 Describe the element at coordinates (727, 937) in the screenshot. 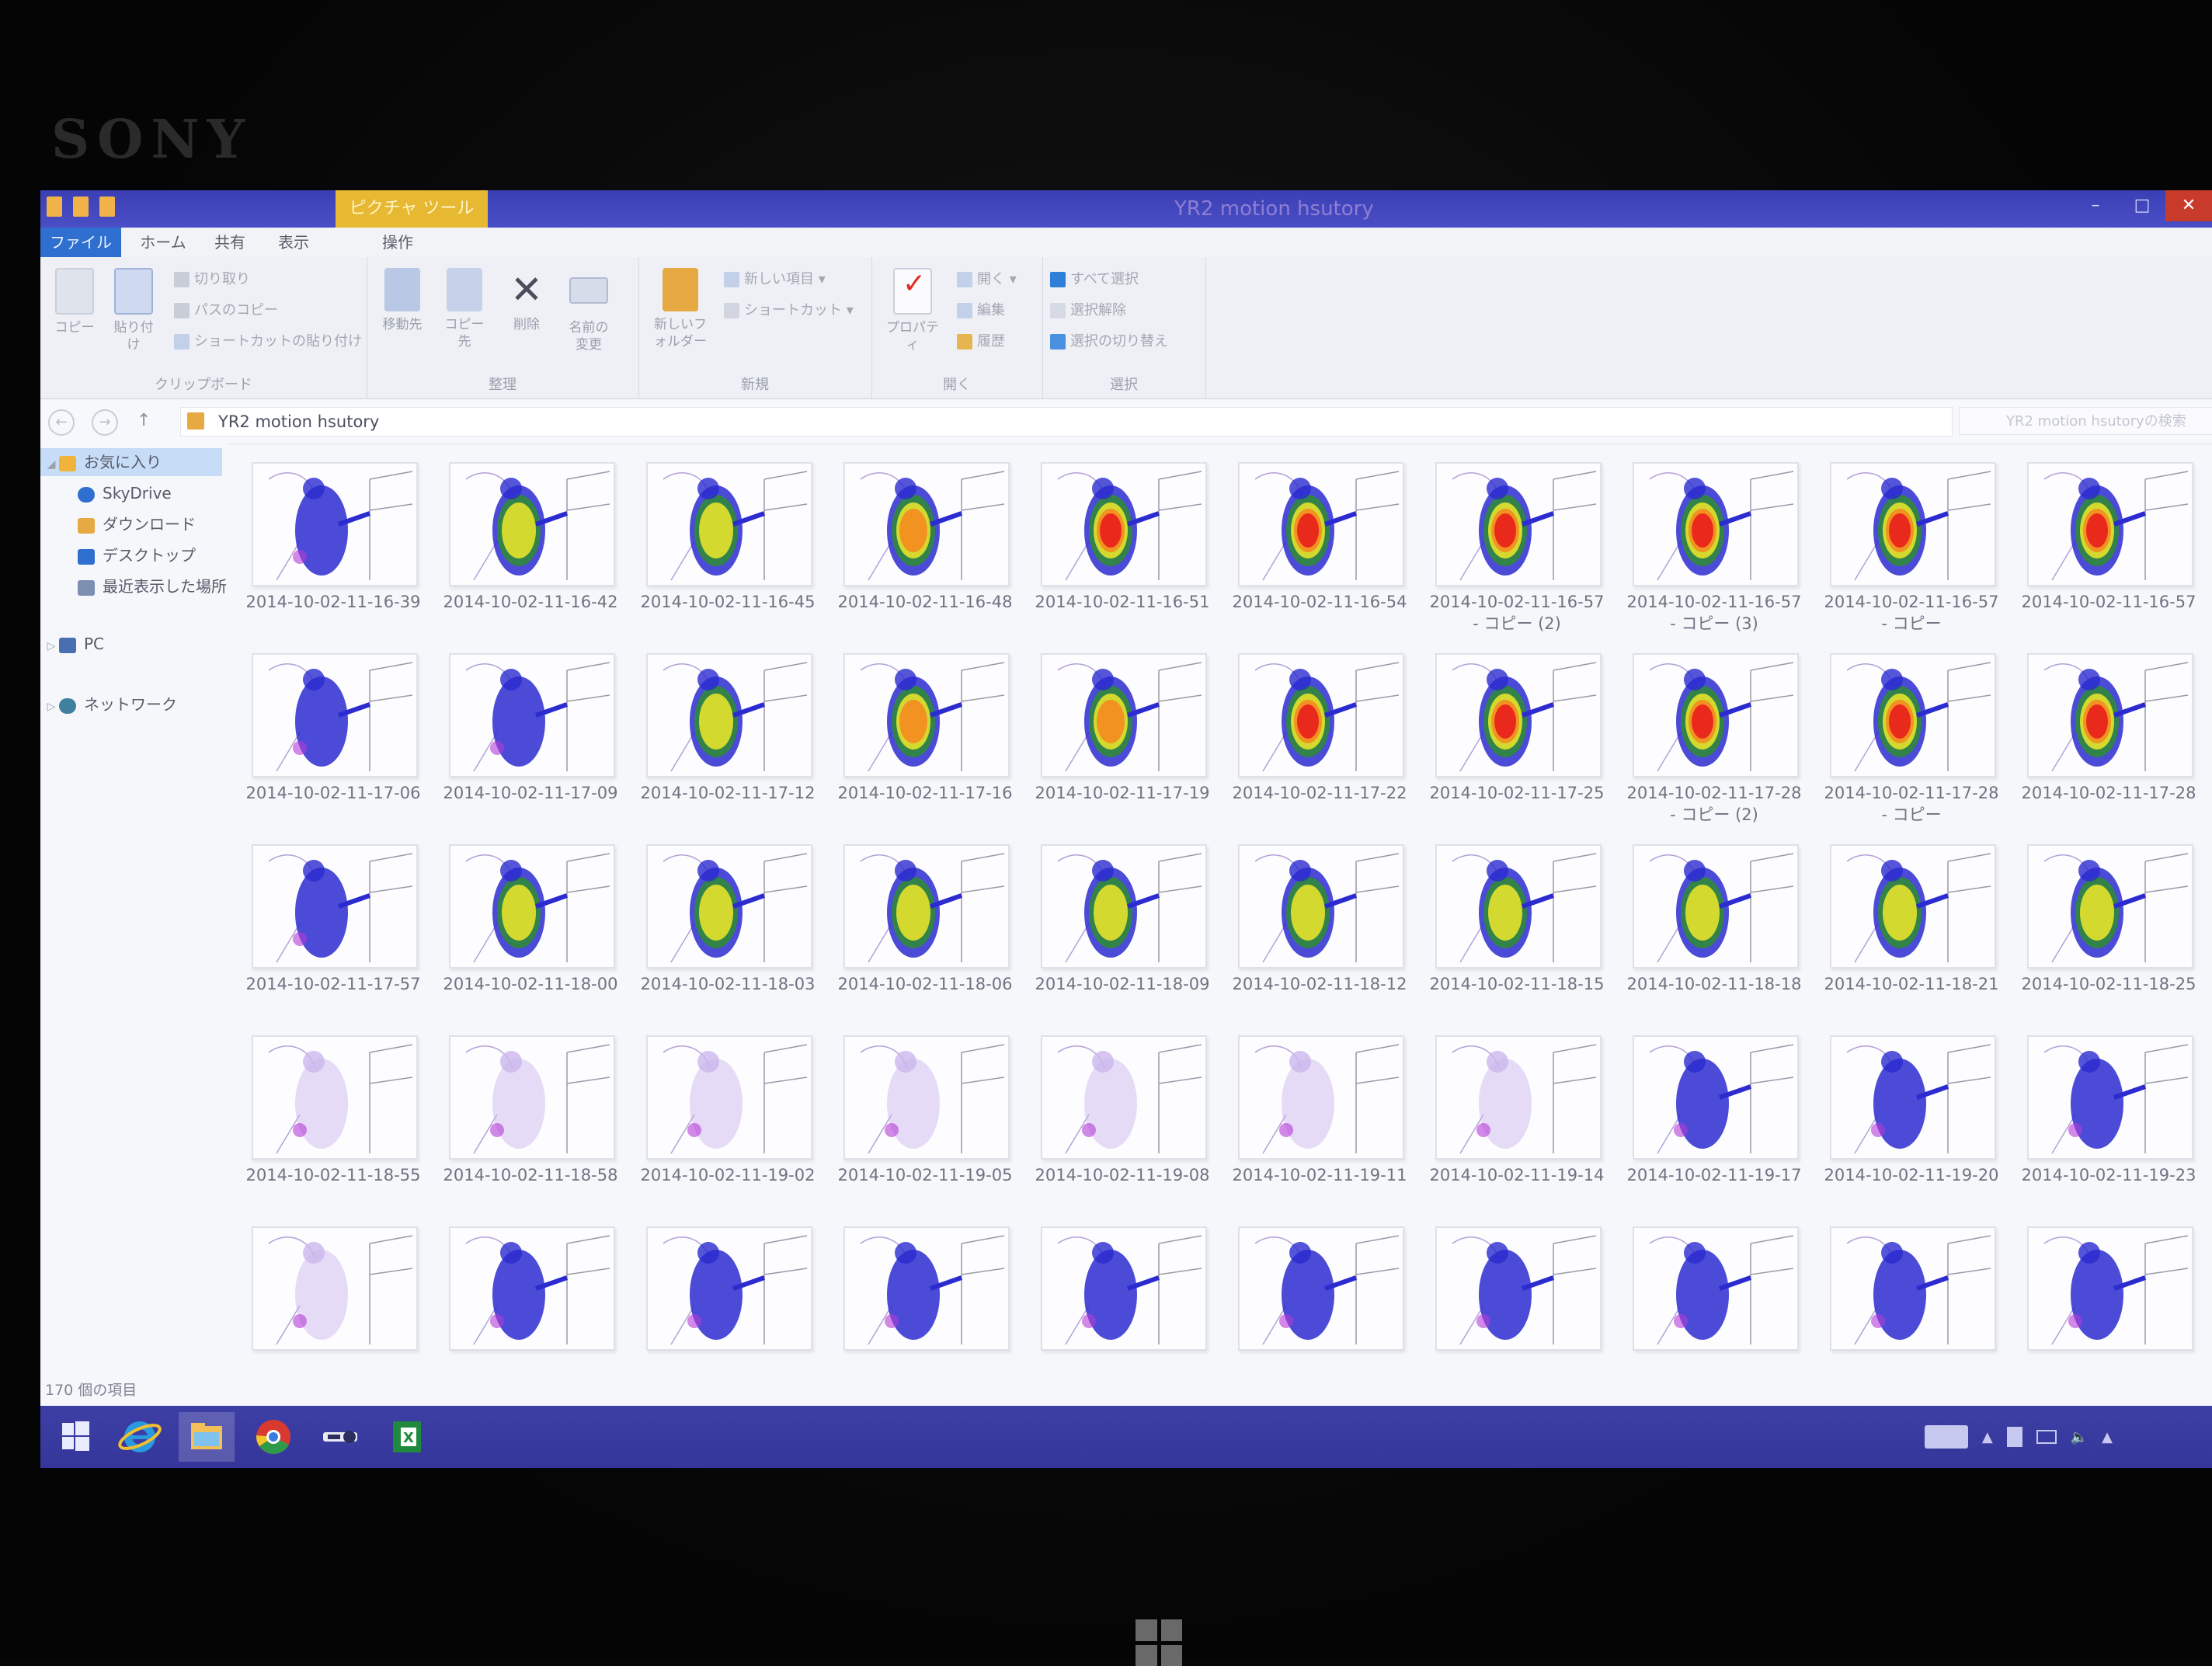

I see `file-item: 2014-10-02-11-18-03` at that location.